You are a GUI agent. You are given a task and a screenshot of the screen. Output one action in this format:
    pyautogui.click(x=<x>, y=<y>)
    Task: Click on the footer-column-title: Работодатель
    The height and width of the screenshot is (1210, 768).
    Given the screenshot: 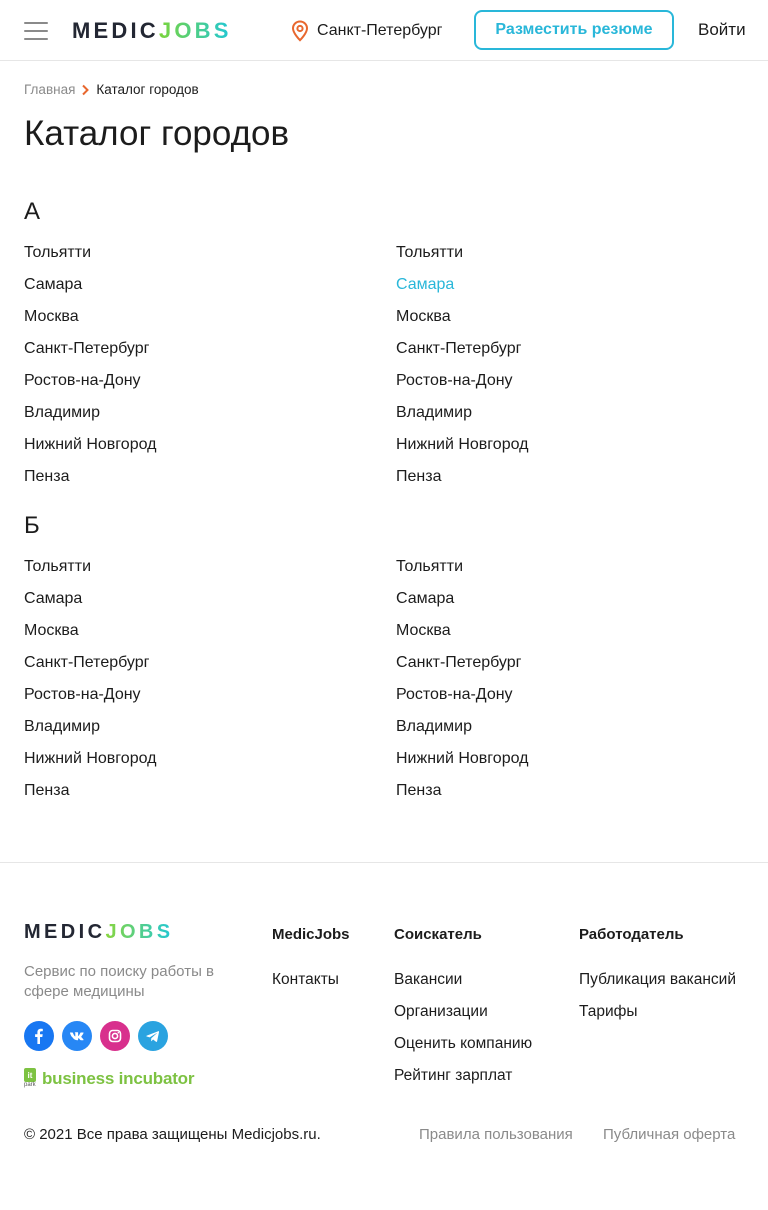 What is the action you would take?
    pyautogui.click(x=631, y=934)
    